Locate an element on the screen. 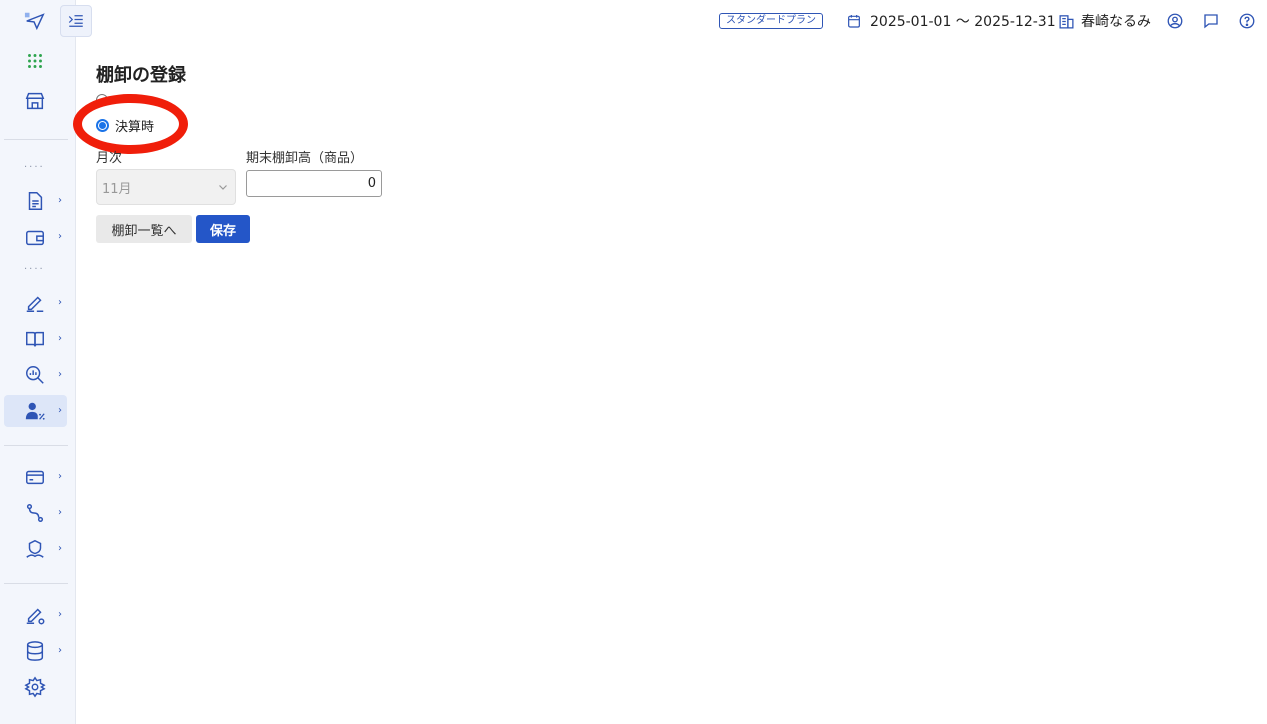  sign-settings-icon is located at coordinates (35, 615).